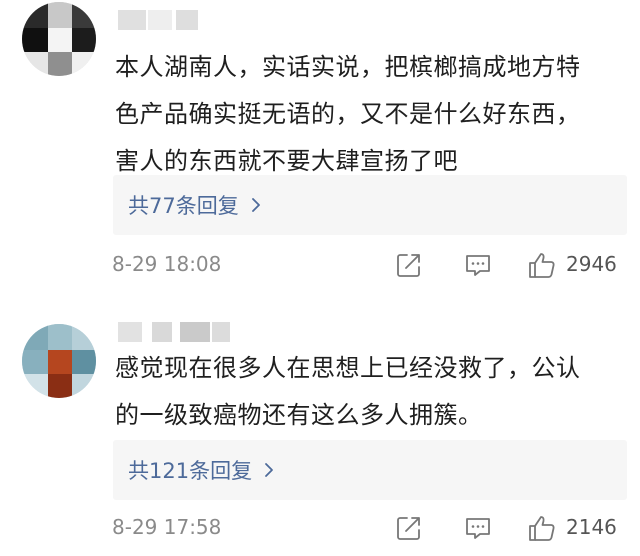 The height and width of the screenshot is (556, 640). I want to click on view-replies-button: 共121条回复, so click(370, 470).